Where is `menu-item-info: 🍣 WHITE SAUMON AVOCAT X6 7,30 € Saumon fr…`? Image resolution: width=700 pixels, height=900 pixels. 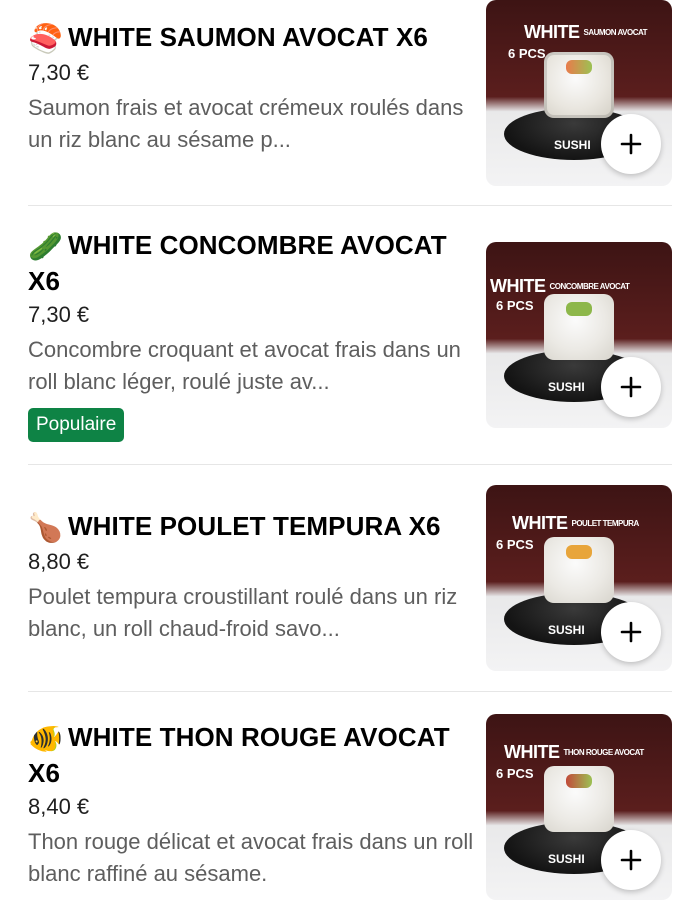
menu-item-info: 🍣 WHITE SAUMON AVOCAT X6 7,30 € Saumon fr… is located at coordinates (252, 88).